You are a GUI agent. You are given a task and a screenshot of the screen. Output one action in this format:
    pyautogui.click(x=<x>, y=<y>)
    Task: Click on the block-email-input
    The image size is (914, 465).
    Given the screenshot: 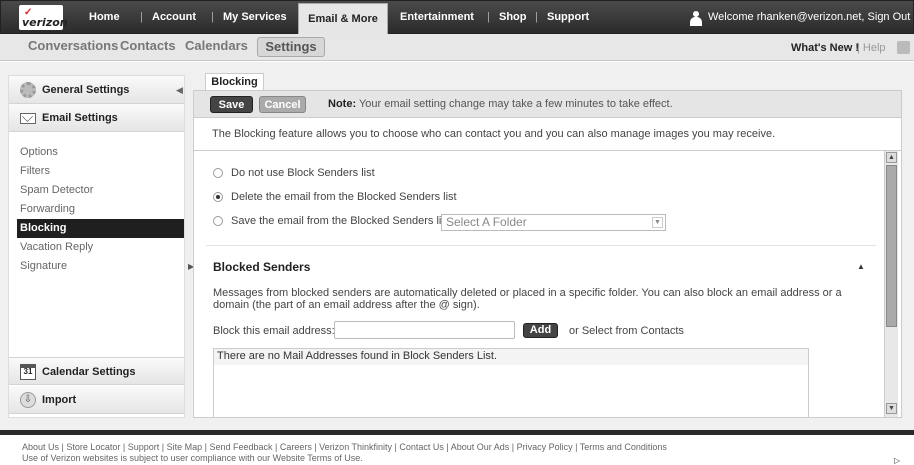 What is the action you would take?
    pyautogui.click(x=424, y=330)
    